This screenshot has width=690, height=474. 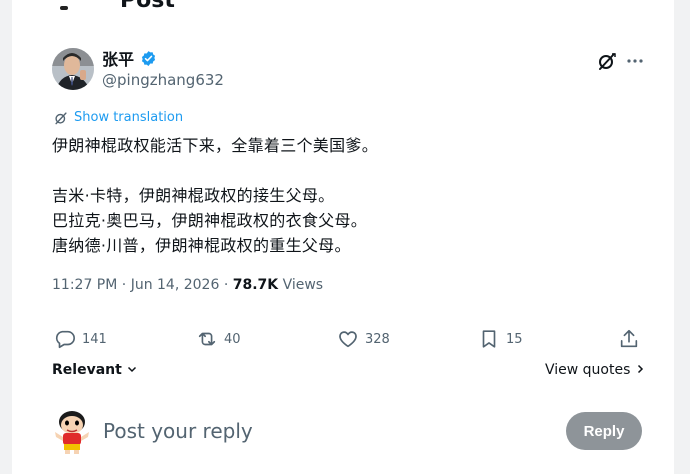 I want to click on heart-icon, so click(x=348, y=339).